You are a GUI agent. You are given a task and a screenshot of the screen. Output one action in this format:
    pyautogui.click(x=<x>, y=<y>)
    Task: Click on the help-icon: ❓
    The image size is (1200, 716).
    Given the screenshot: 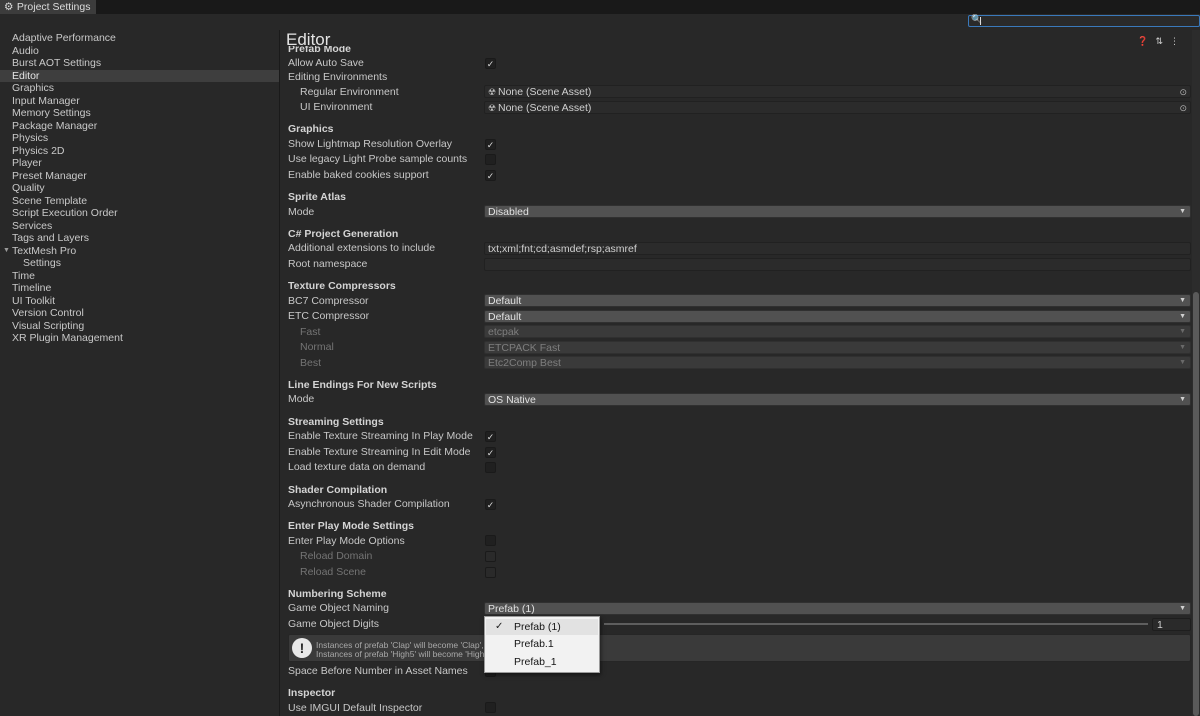 What is the action you would take?
    pyautogui.click(x=1146, y=41)
    